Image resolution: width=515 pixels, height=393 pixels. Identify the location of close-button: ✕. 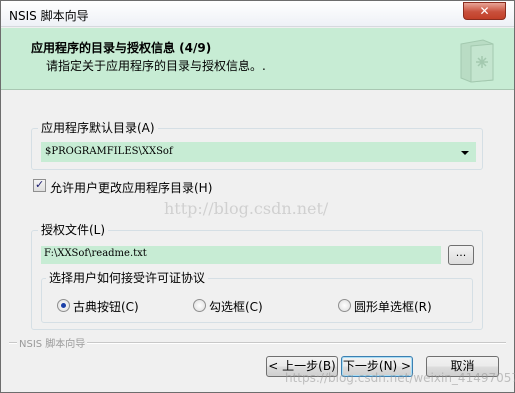
(484, 11).